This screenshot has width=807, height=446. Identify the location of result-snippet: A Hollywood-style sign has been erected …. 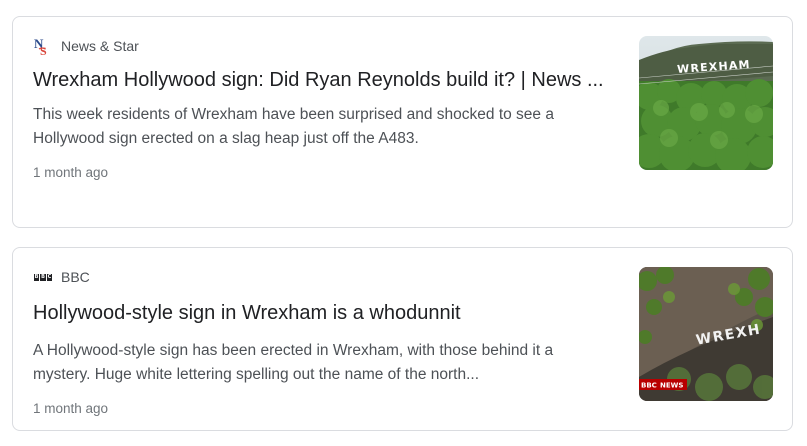
(293, 362).